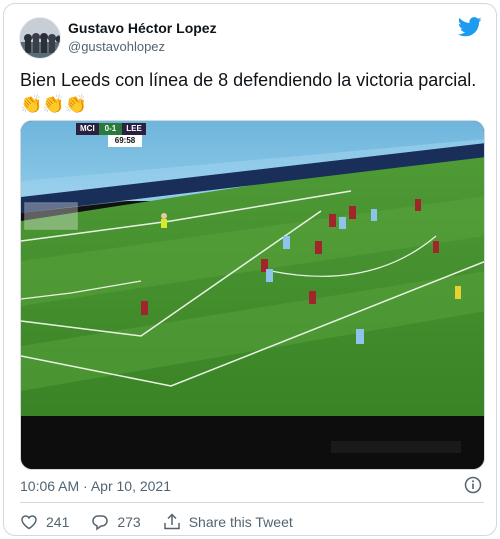 The height and width of the screenshot is (539, 500). I want to click on home-team: MCI, so click(87, 129).